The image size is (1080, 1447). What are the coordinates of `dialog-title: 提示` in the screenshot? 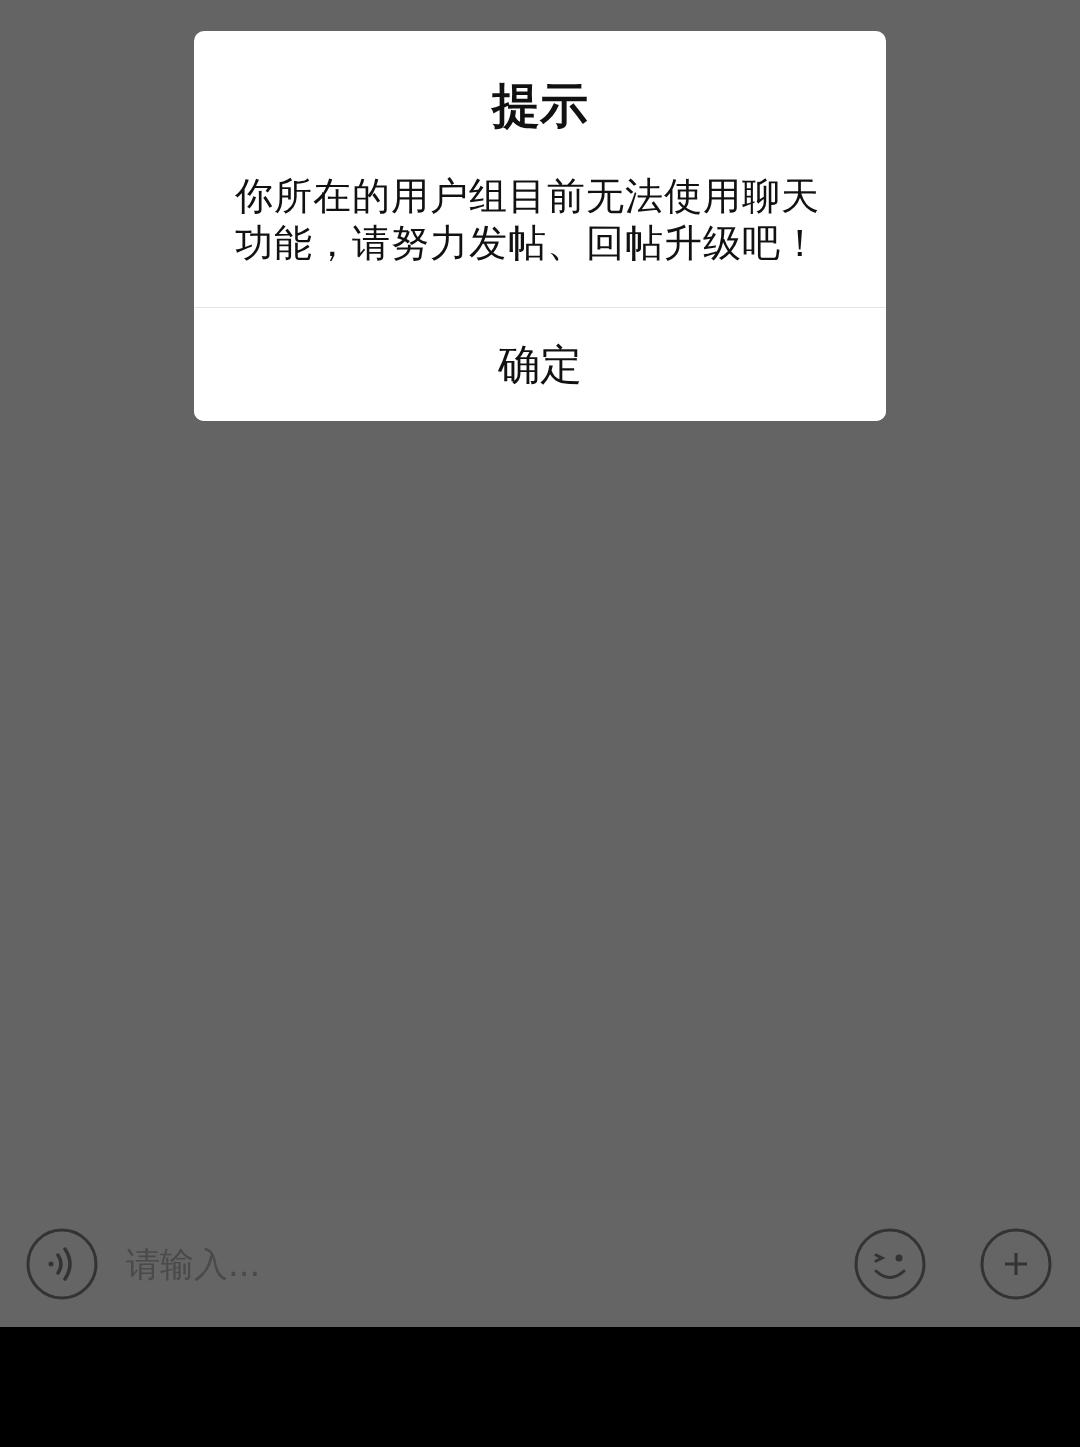 It's located at (540, 105).